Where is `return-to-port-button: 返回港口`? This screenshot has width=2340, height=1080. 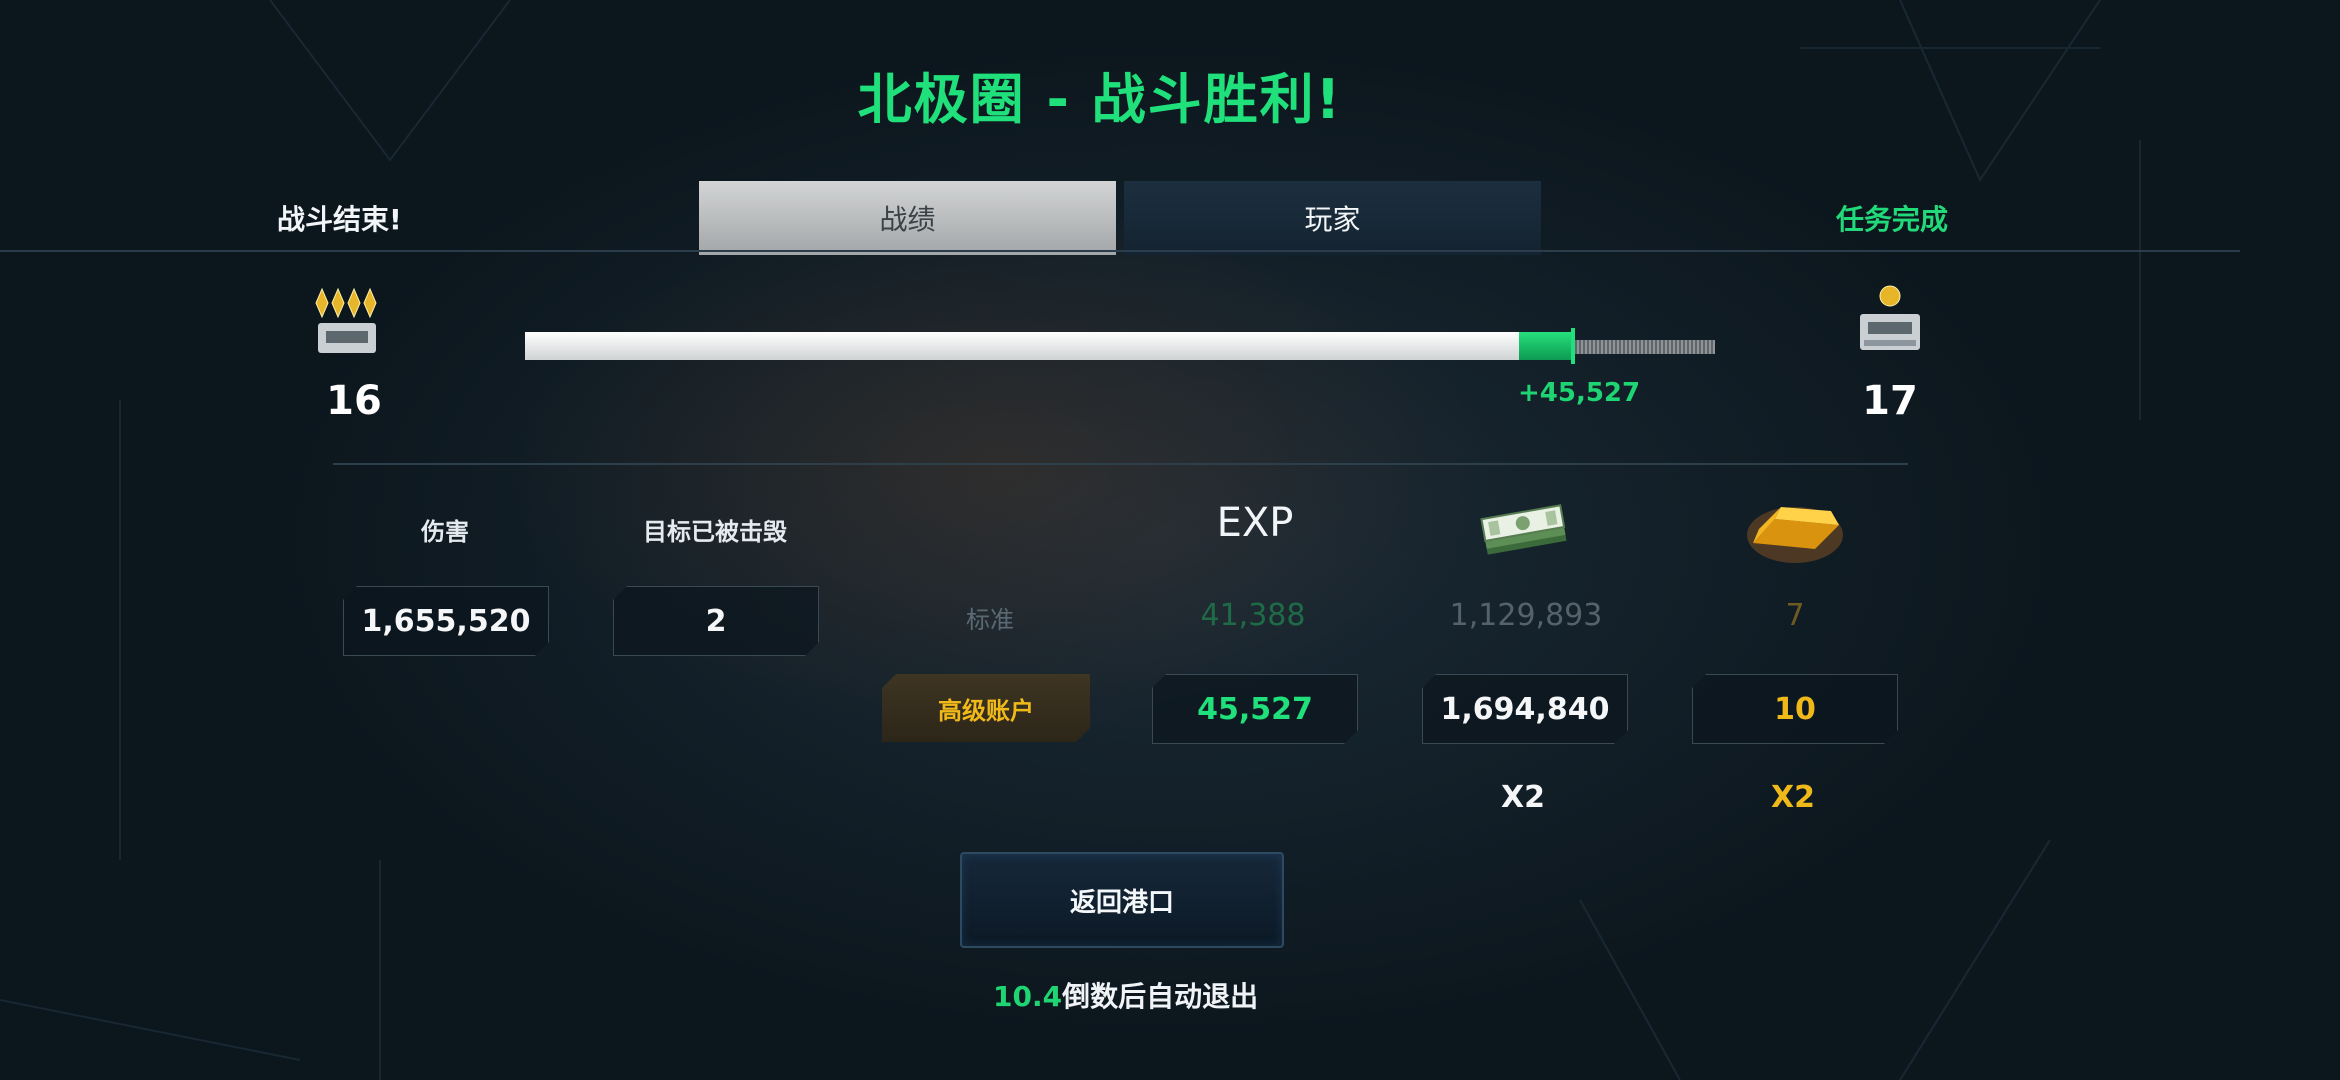
return-to-port-button: 返回港口 is located at coordinates (1122, 900).